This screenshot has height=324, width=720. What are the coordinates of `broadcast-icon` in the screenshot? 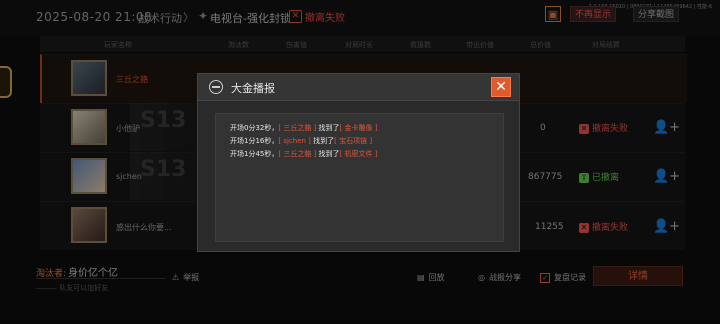 It's located at (216, 87).